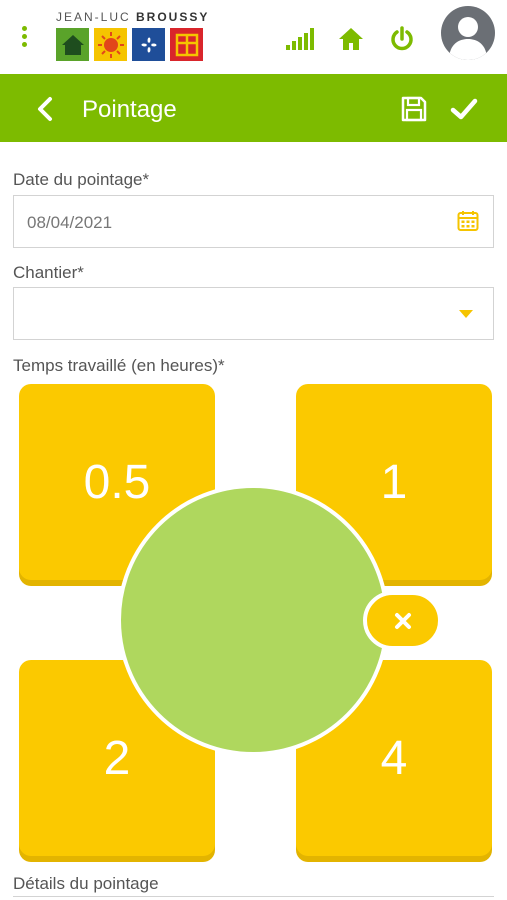  I want to click on chantier-label: Chantier*, so click(48, 272).